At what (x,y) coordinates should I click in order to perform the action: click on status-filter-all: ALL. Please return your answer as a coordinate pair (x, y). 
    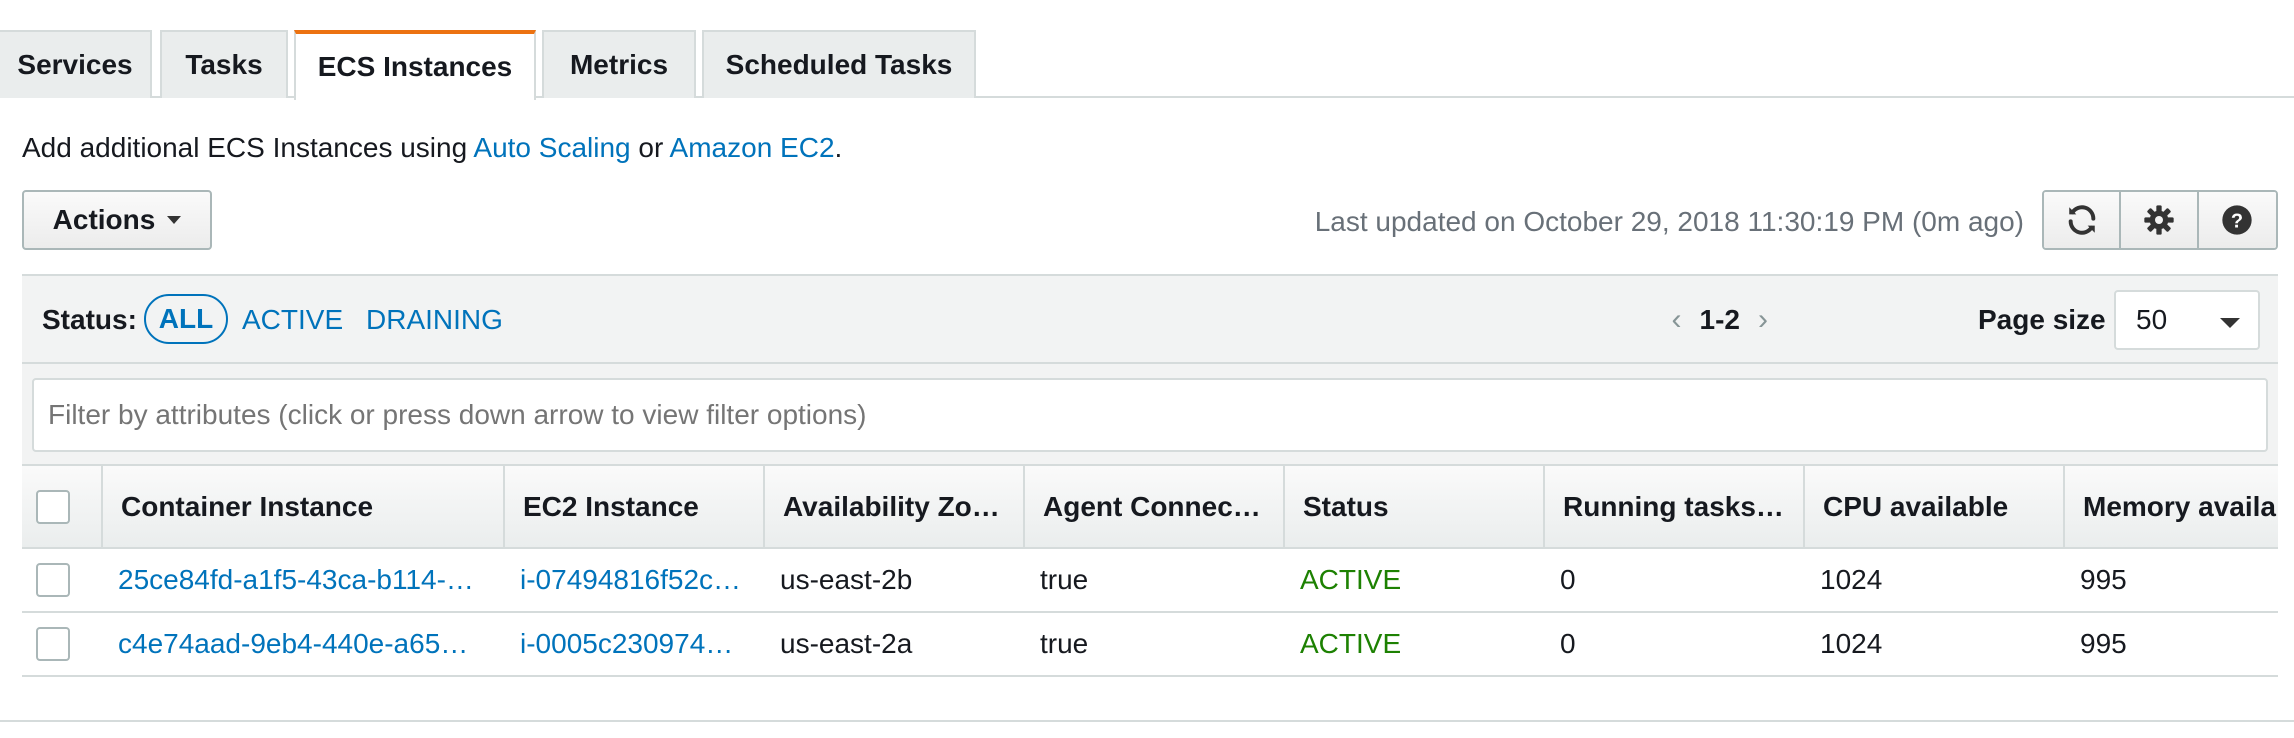
    Looking at the image, I should click on (186, 319).